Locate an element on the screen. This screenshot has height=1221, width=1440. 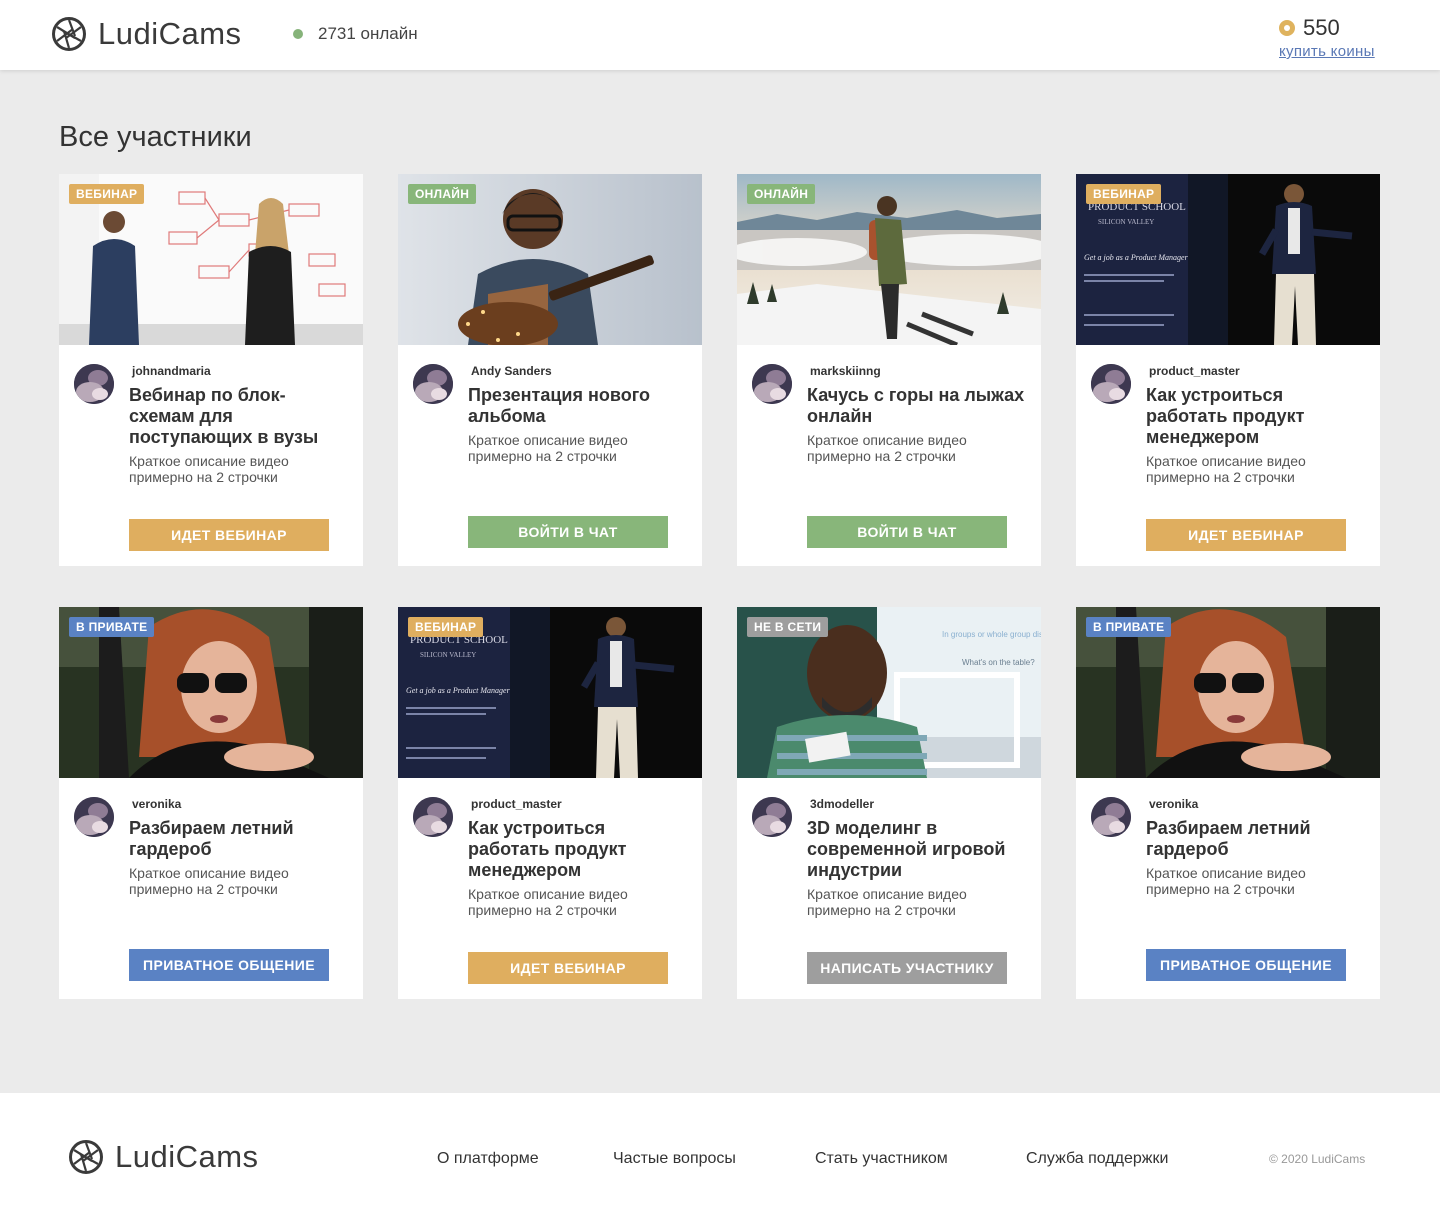
online-text: 2731 онлайн is located at coordinates (368, 33).